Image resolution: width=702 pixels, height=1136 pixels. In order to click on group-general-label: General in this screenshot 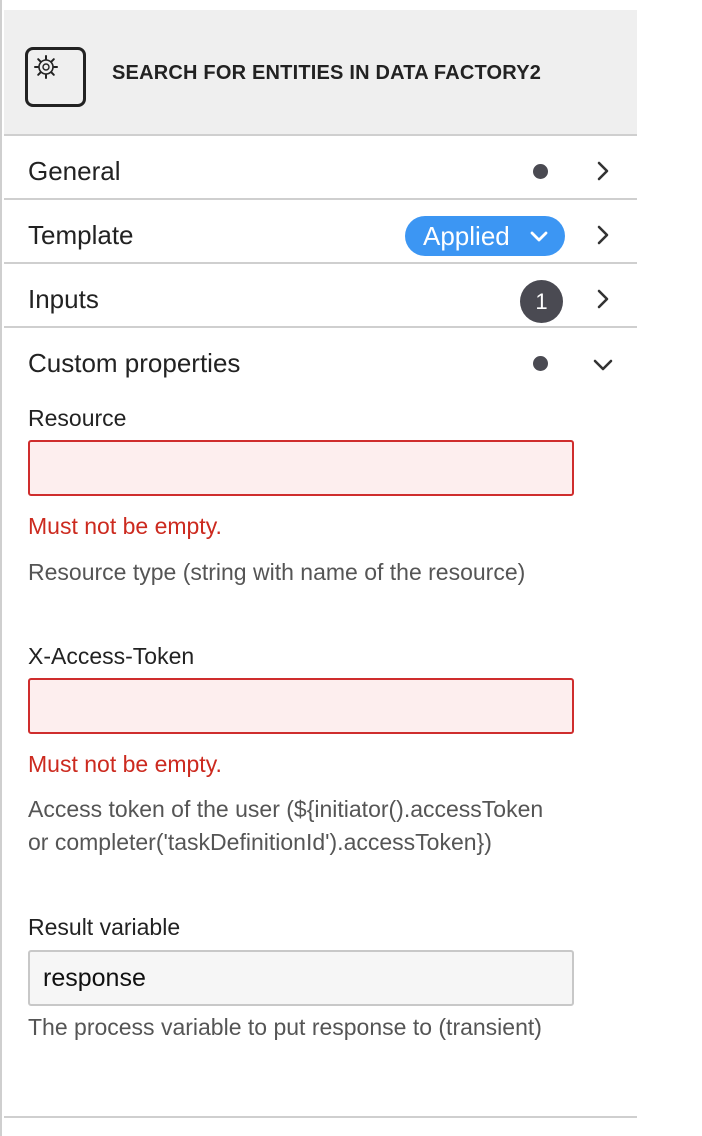, I will do `click(74, 171)`.